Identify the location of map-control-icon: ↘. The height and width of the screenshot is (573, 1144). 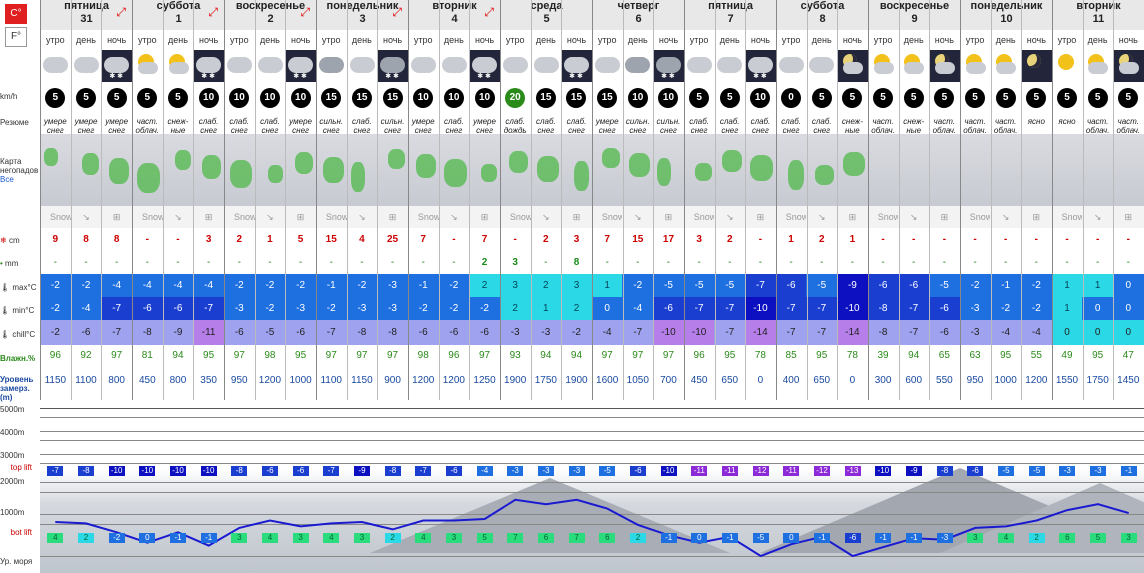
(546, 217).